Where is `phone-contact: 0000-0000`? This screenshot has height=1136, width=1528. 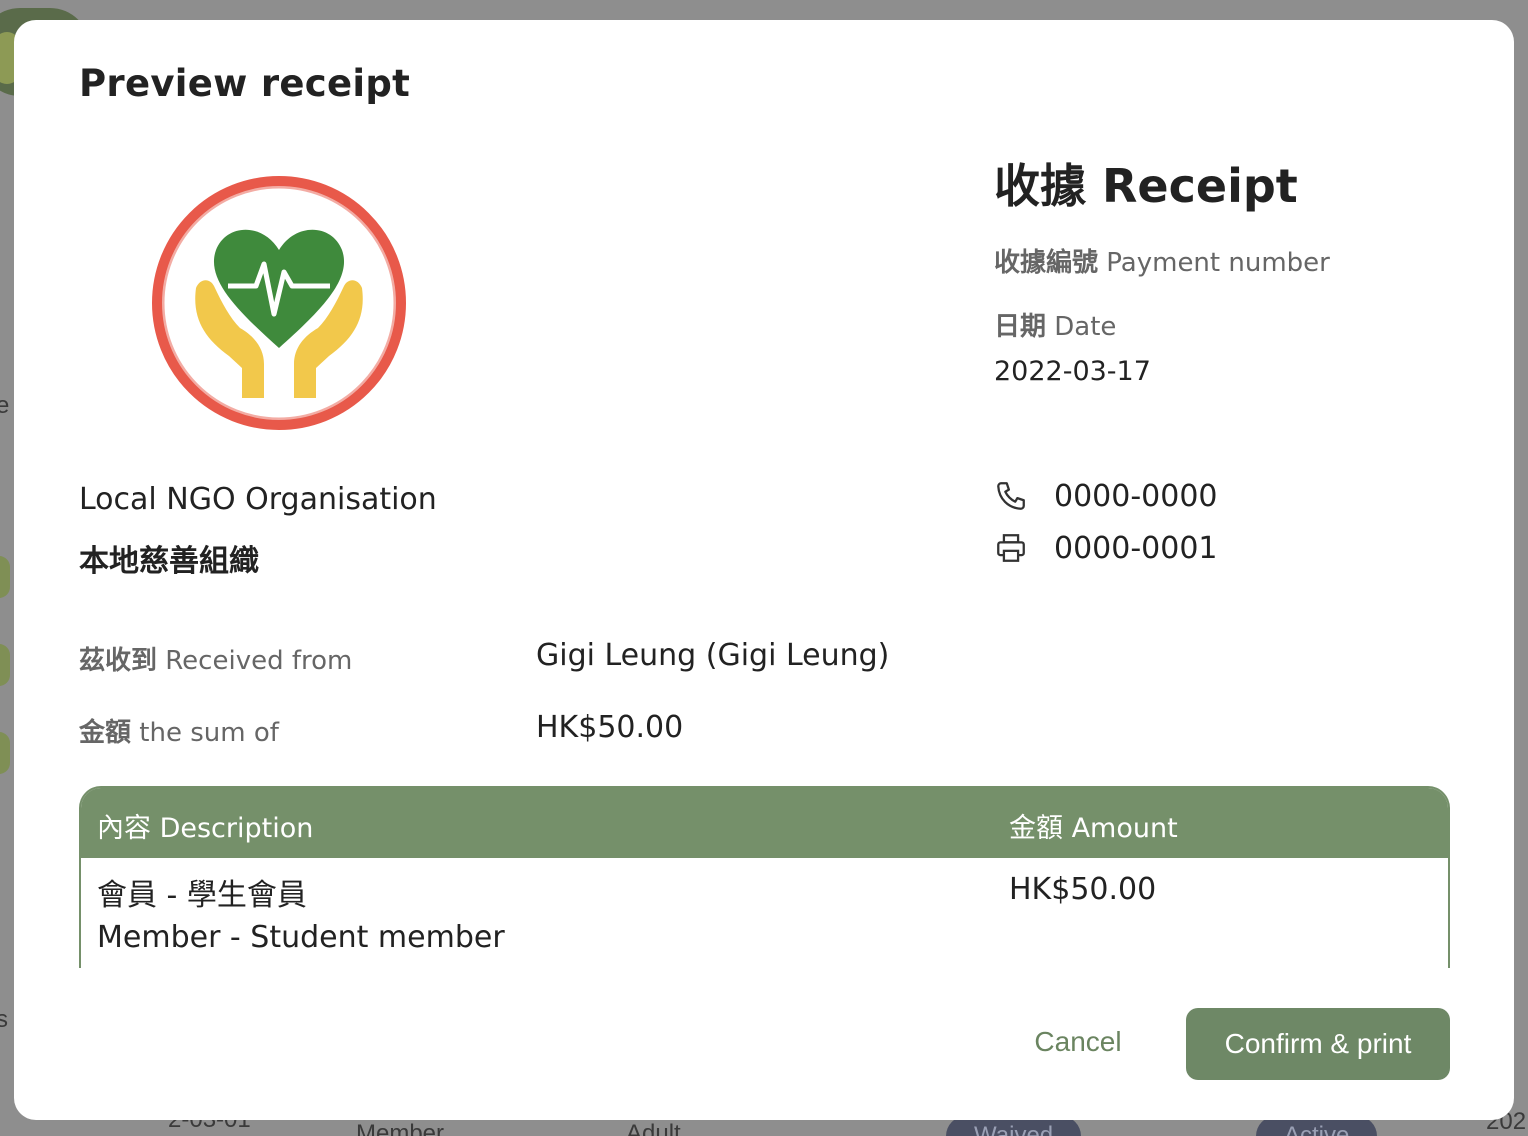 phone-contact: 0000-0000 is located at coordinates (1106, 496).